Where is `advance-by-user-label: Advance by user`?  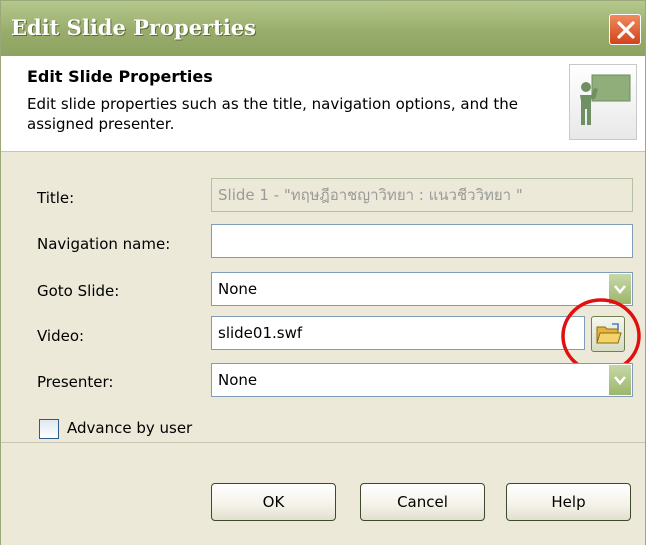
advance-by-user-label: Advance by user is located at coordinates (129, 428).